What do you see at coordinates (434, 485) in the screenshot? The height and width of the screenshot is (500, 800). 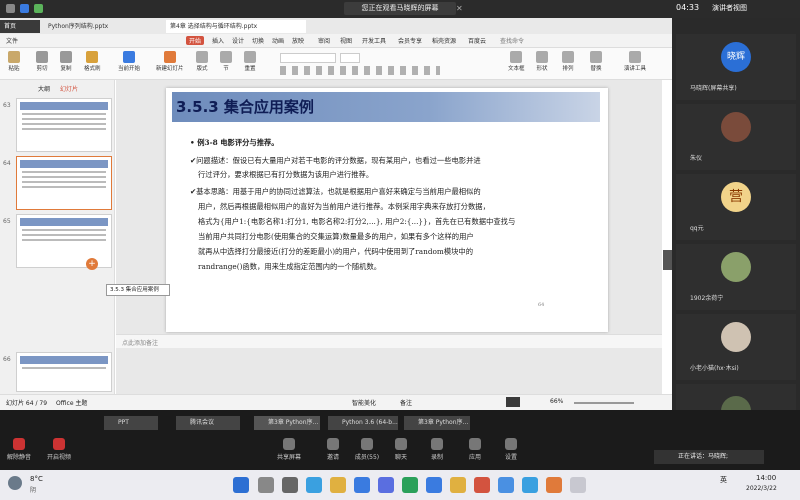 I see `python-icon` at bounding box center [434, 485].